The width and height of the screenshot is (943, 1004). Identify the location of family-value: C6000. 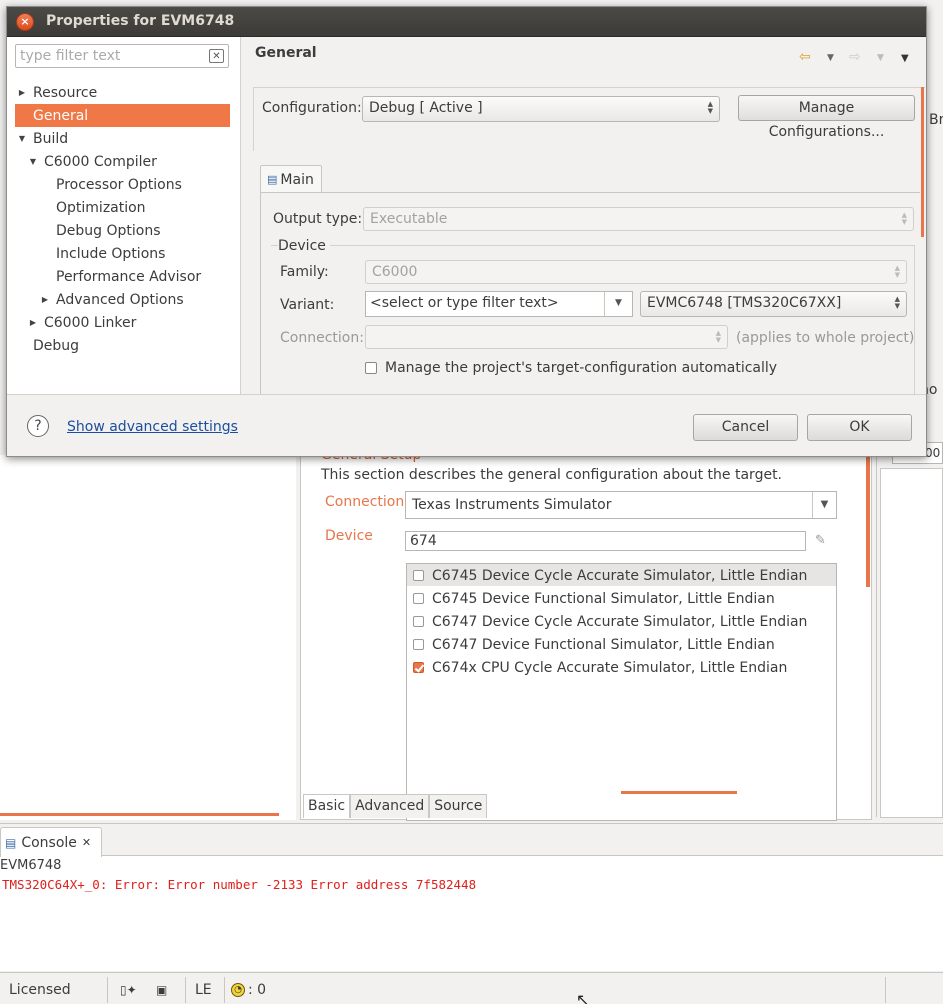
(395, 272).